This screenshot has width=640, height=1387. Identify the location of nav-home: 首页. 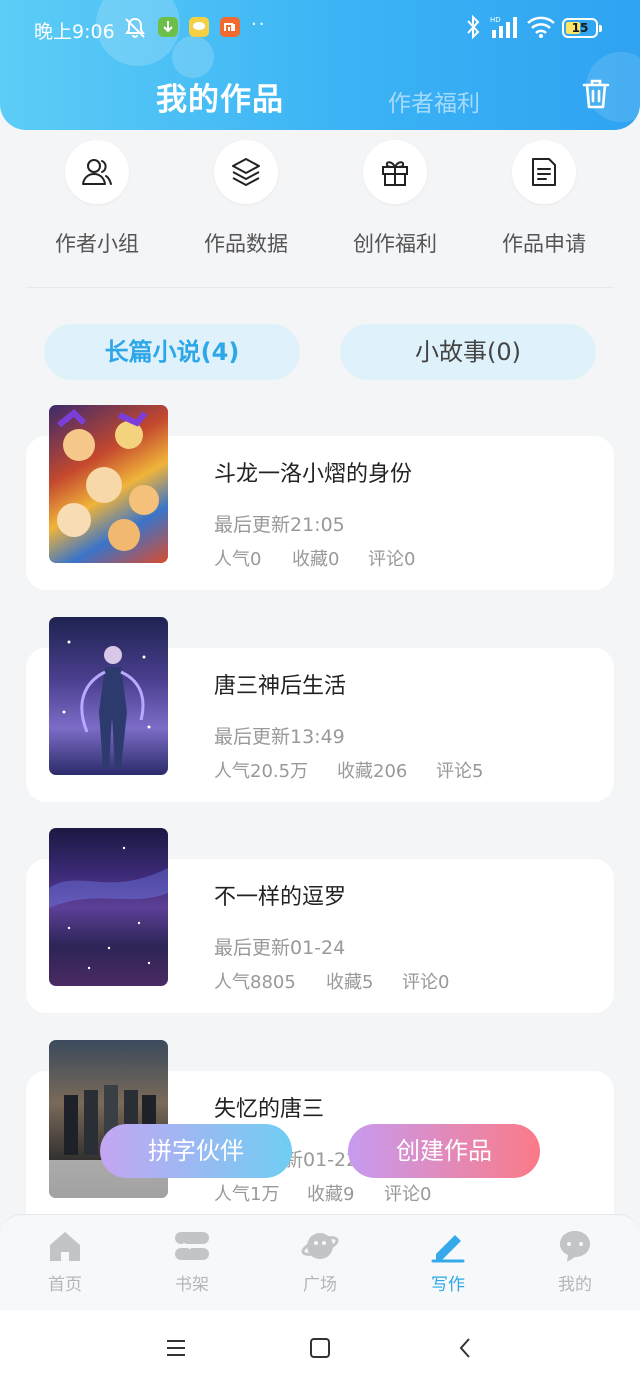
(65, 1261).